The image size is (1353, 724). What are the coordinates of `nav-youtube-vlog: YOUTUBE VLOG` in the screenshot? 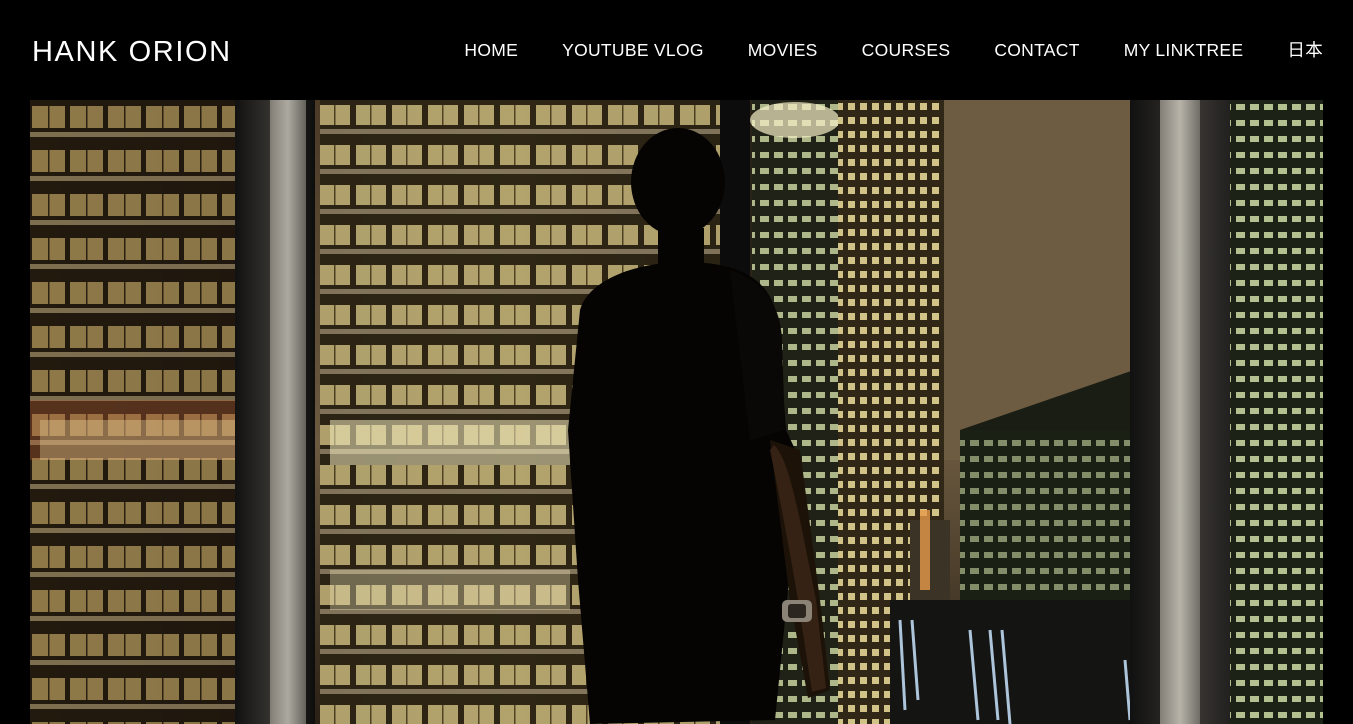 It's located at (633, 50).